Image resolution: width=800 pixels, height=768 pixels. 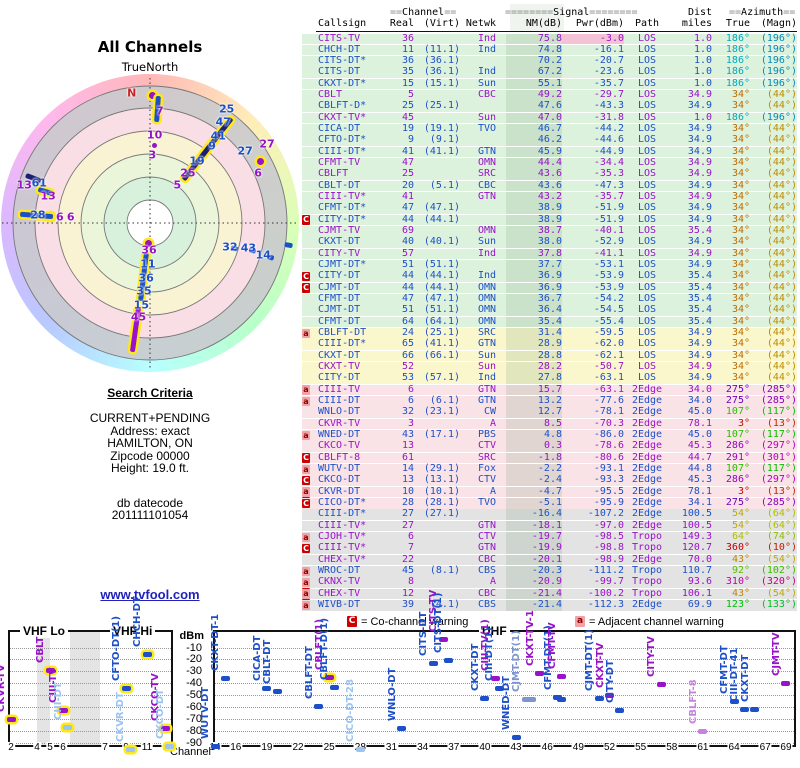 I want to click on cell-virtual-channel: (51.1), so click(x=441, y=265).